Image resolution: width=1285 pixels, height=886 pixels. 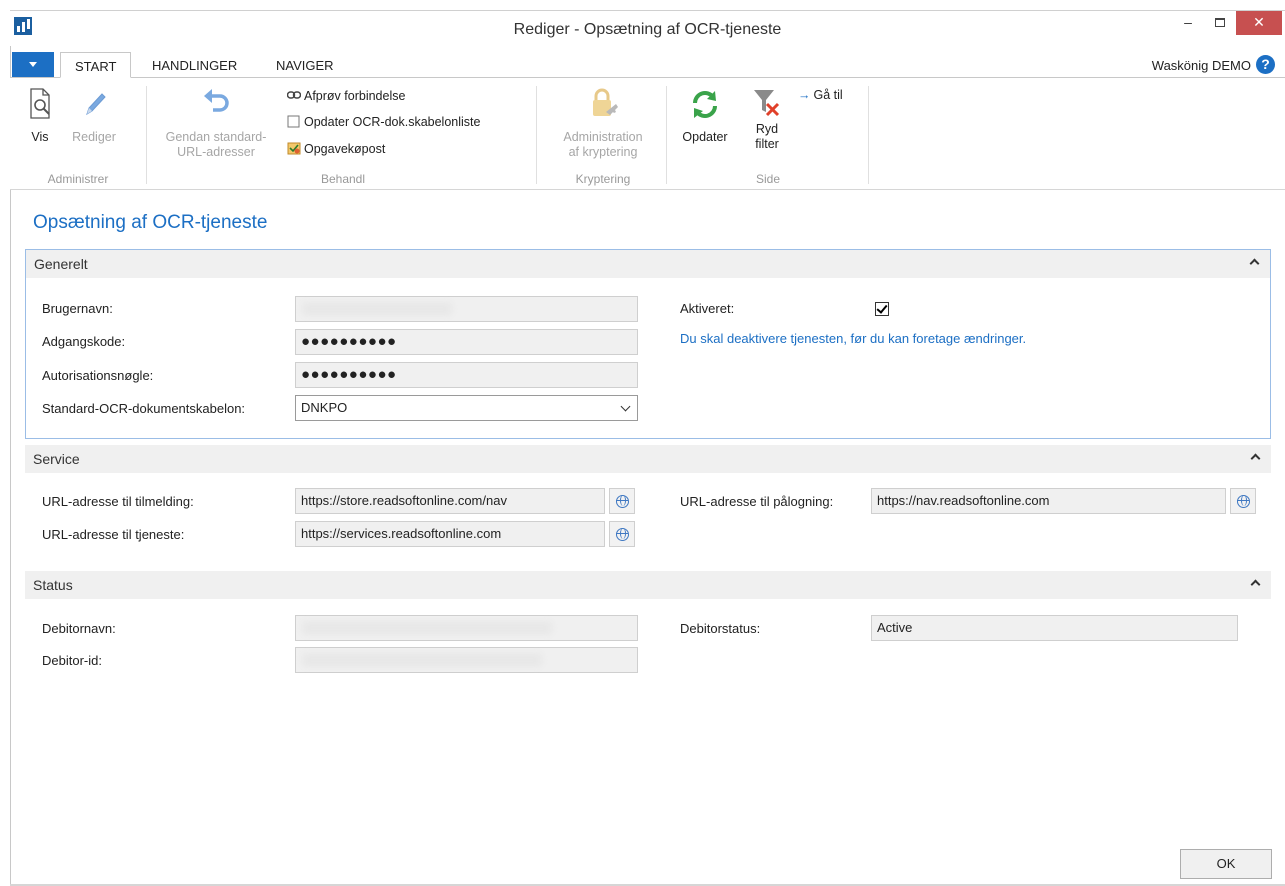 What do you see at coordinates (294, 148) in the screenshot?
I see `job-queue-icon` at bounding box center [294, 148].